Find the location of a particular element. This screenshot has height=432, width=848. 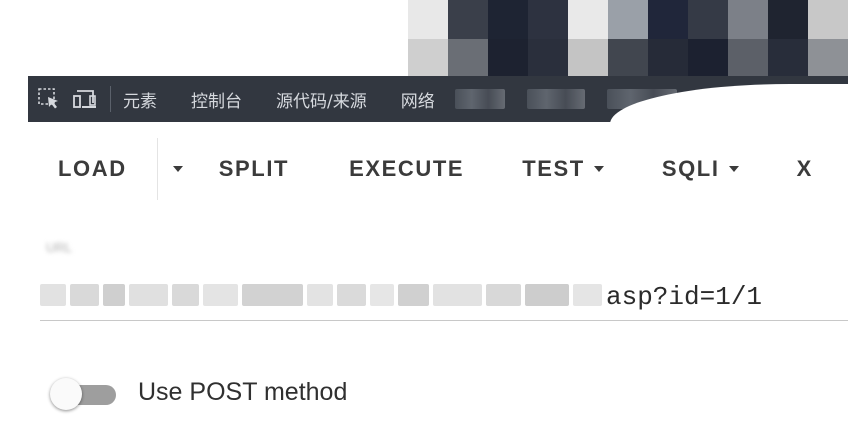

url-input-blurred is located at coordinates (323, 295).